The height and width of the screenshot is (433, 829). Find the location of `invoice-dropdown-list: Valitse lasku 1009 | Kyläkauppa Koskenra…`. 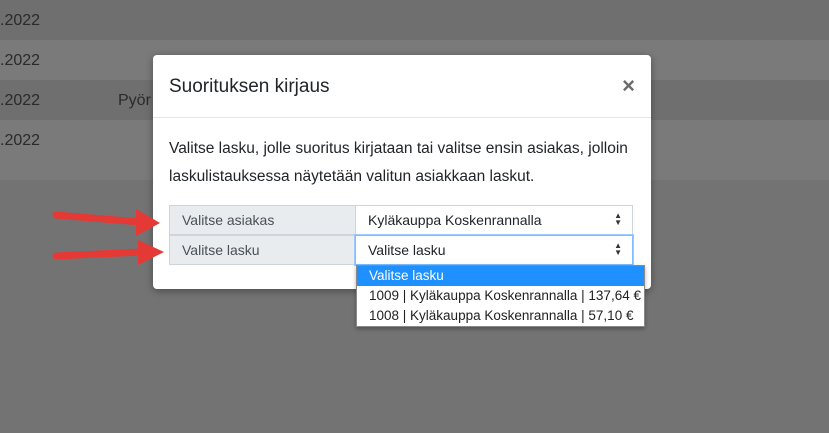

invoice-dropdown-list: Valitse lasku 1009 | Kyläkauppa Koskenra… is located at coordinates (500, 296).